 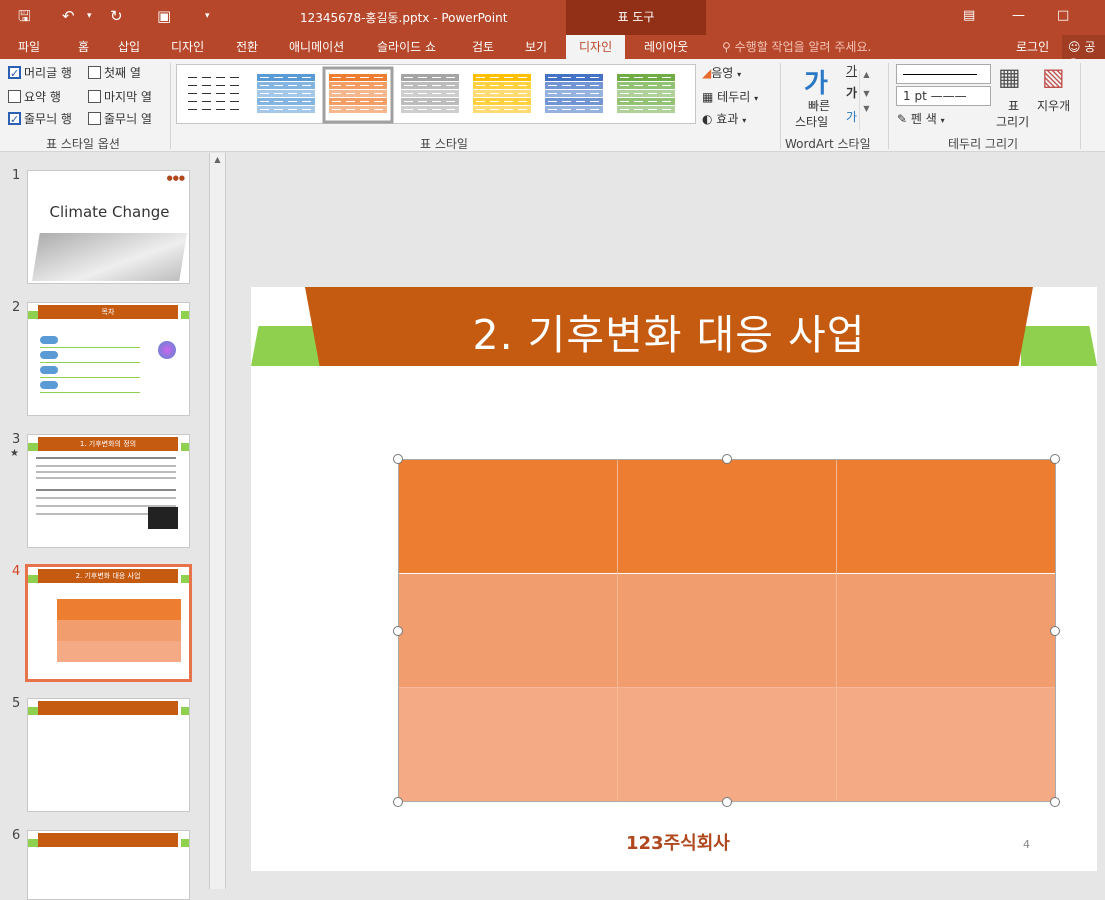 What do you see at coordinates (83, 46) in the screenshot?
I see `tab-home: 홈` at bounding box center [83, 46].